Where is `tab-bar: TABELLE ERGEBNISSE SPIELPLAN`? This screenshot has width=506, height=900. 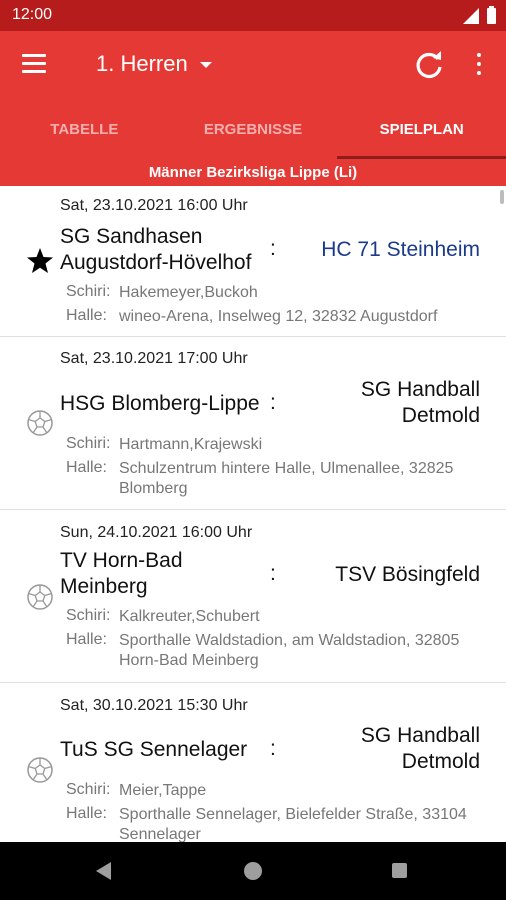 tab-bar: TABELLE ERGEBNISSE SPIELPLAN is located at coordinates (253, 134).